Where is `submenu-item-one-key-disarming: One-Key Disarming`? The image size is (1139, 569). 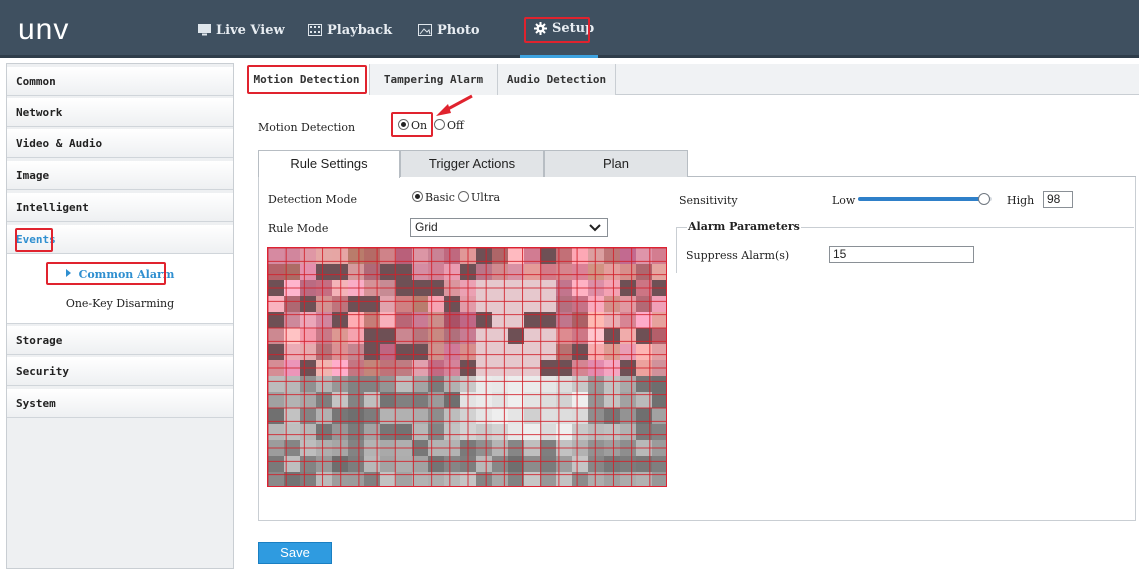
submenu-item-one-key-disarming: One-Key Disarming is located at coordinates (120, 303).